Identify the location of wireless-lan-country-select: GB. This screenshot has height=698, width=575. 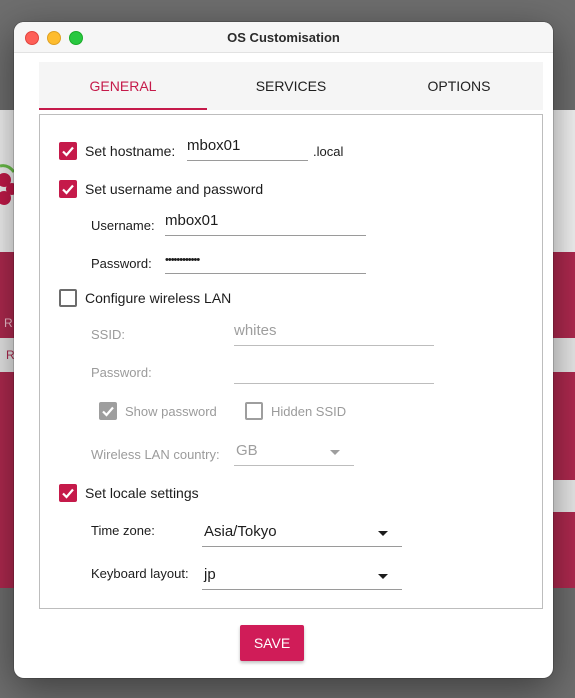
(294, 453).